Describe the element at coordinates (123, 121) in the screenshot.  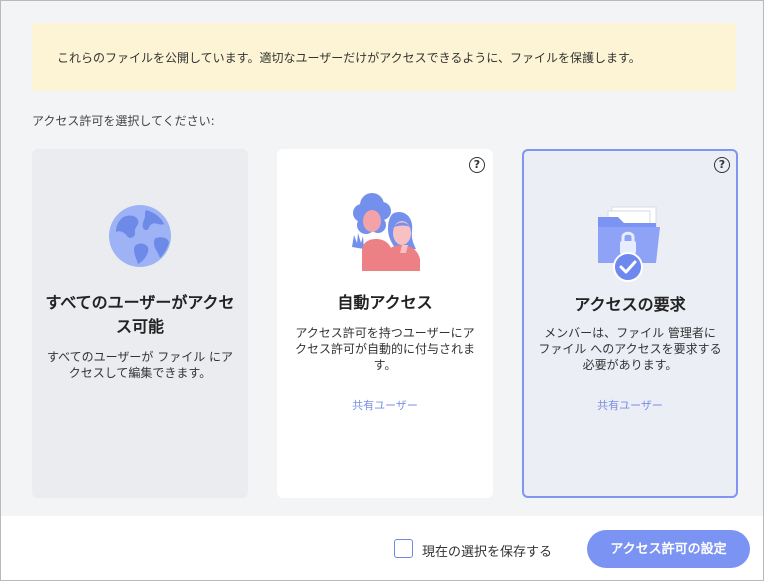
I see `permission-prompt: アクセス許可を選択してください:` at that location.